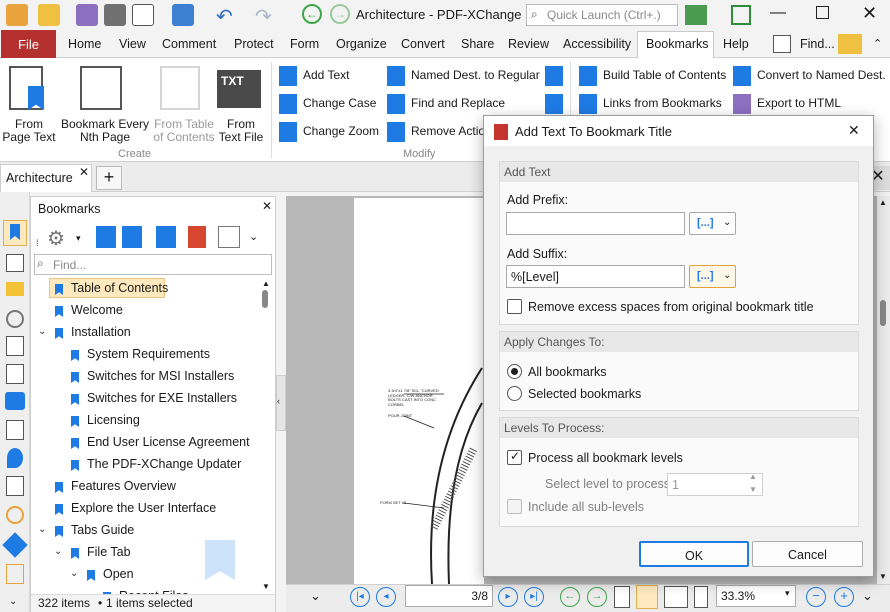  Describe the element at coordinates (115, 15) in the screenshot. I see `print-icon` at that location.